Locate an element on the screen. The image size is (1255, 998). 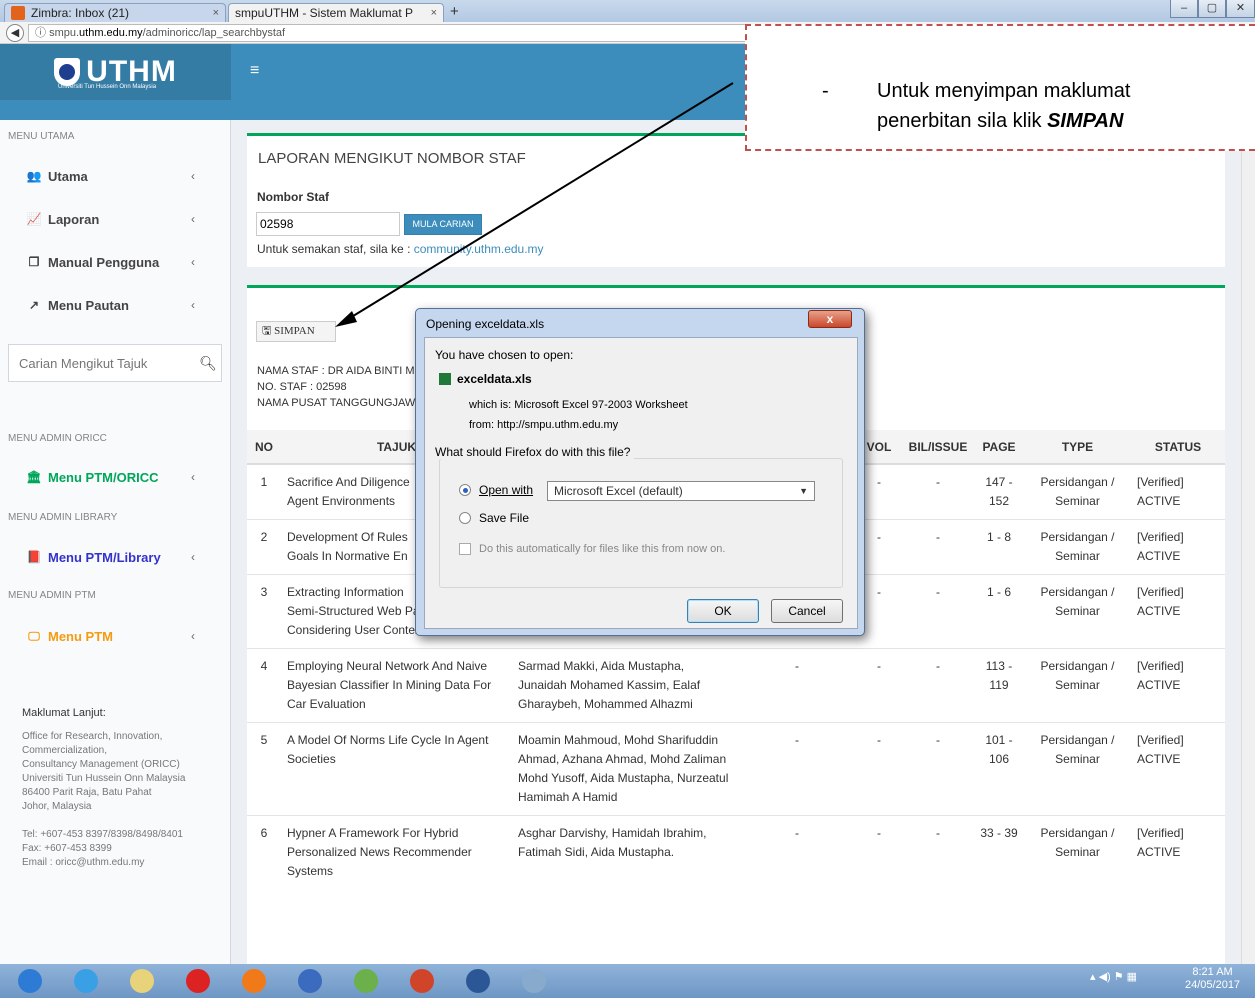
system-tray: ▴ ◀) ⚑ ▦ is located at coordinates (1113, 976).